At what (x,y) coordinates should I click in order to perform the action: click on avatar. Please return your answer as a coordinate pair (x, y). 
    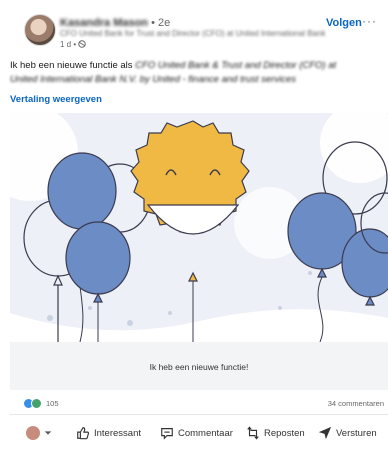
    Looking at the image, I should click on (40, 30).